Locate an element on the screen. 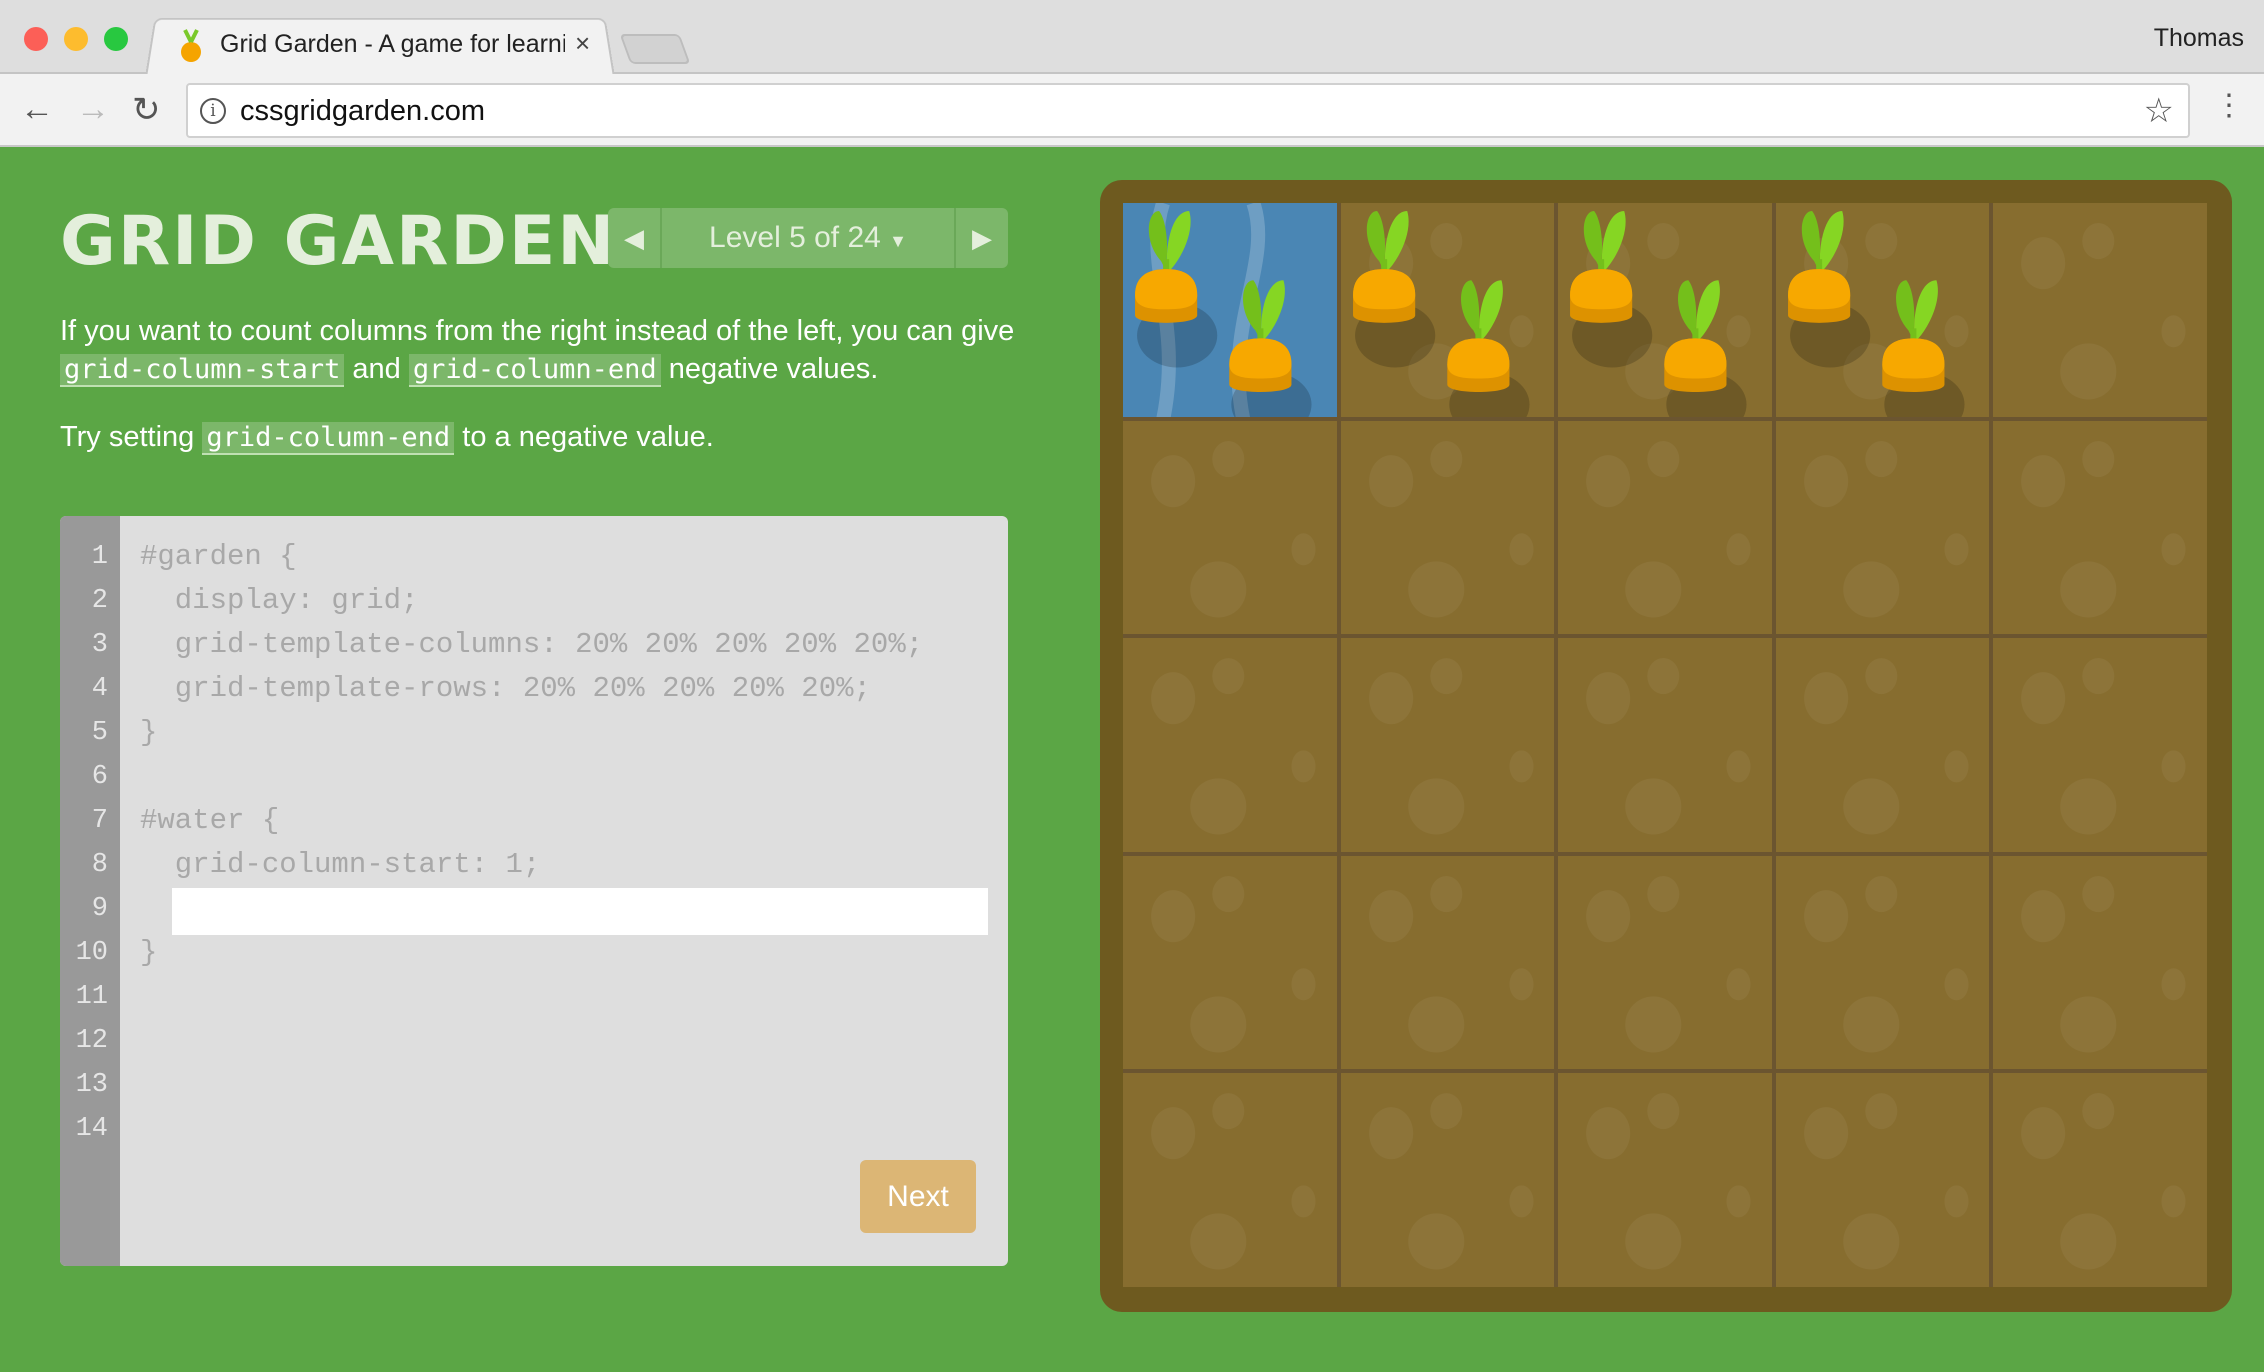  water-cell is located at coordinates (1230, 310).